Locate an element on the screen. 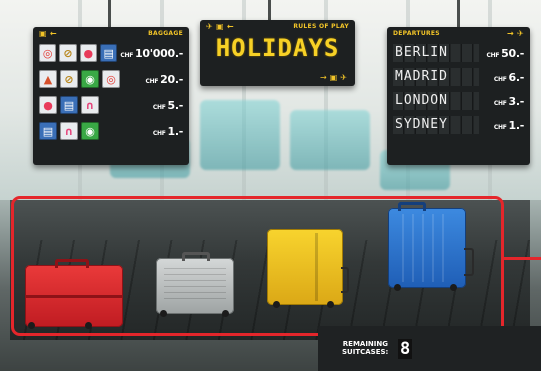  header-icons: ✈ ▣ ← is located at coordinates (220, 26).